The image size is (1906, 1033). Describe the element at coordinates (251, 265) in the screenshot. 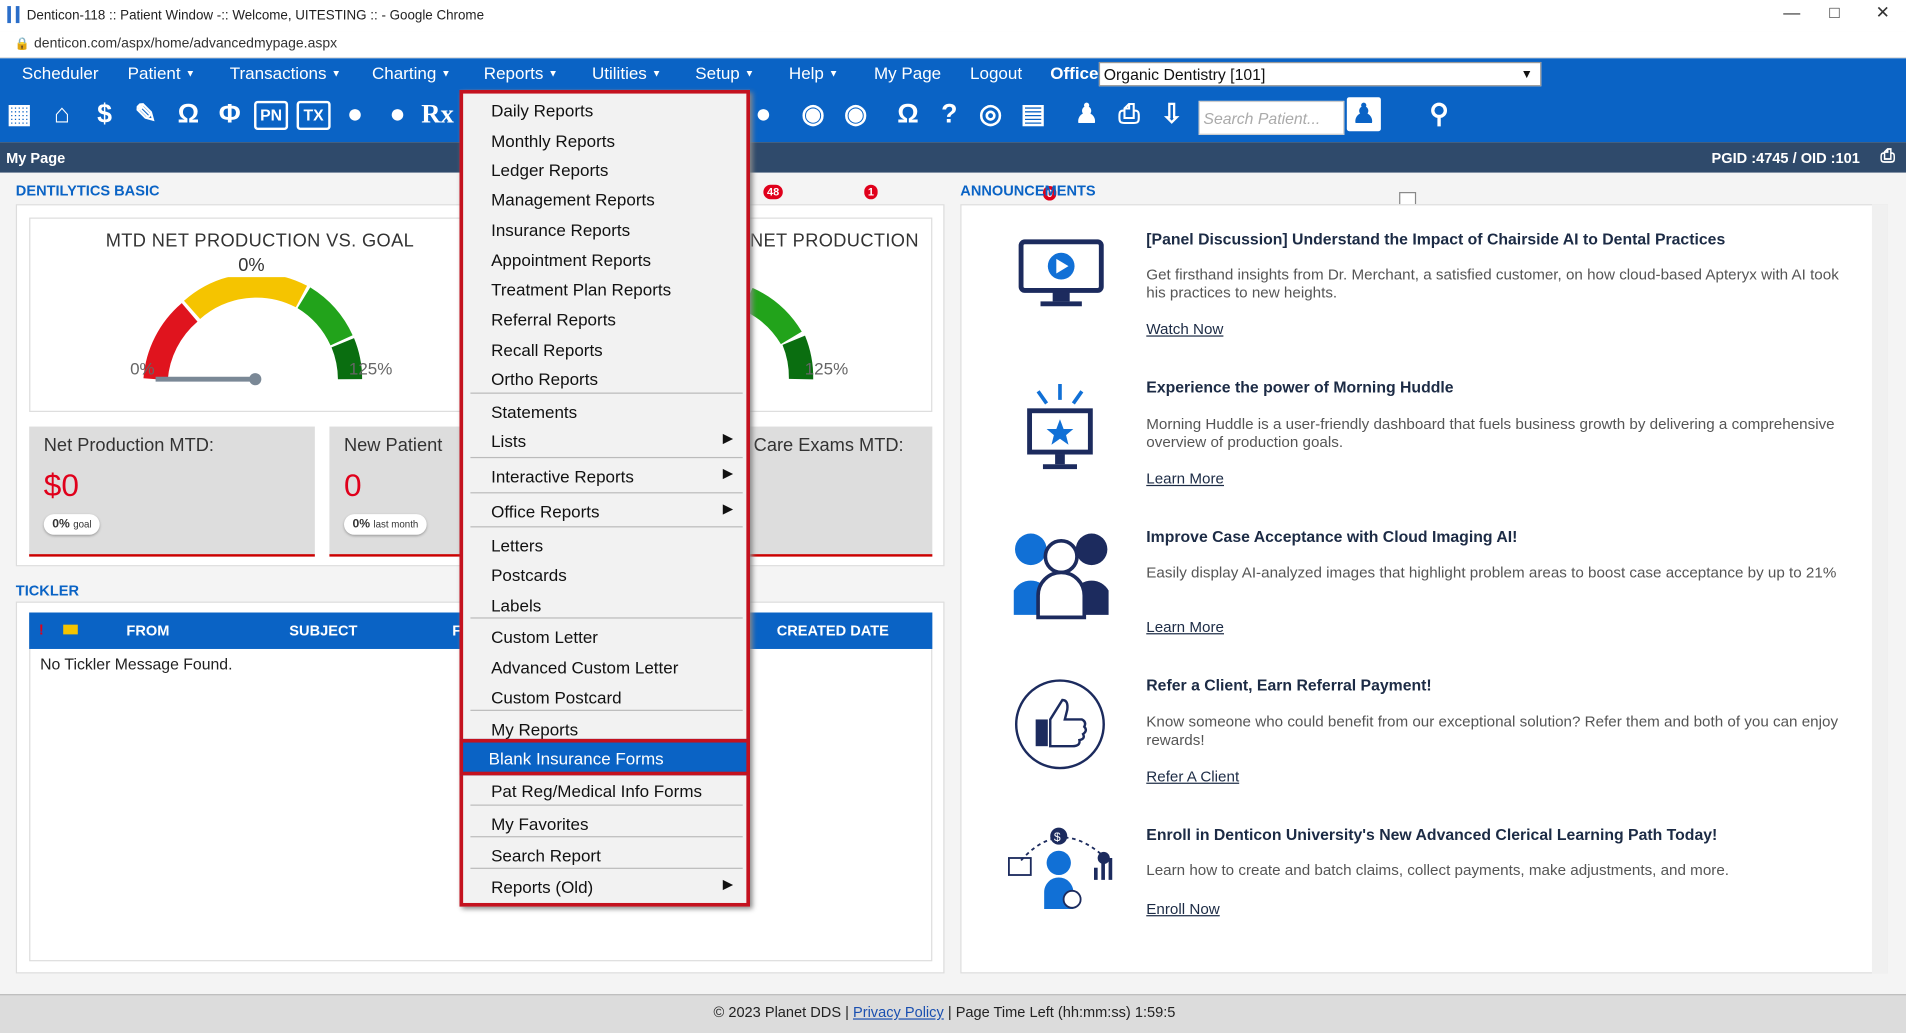

I see `gauge1-percent: 0%` at that location.